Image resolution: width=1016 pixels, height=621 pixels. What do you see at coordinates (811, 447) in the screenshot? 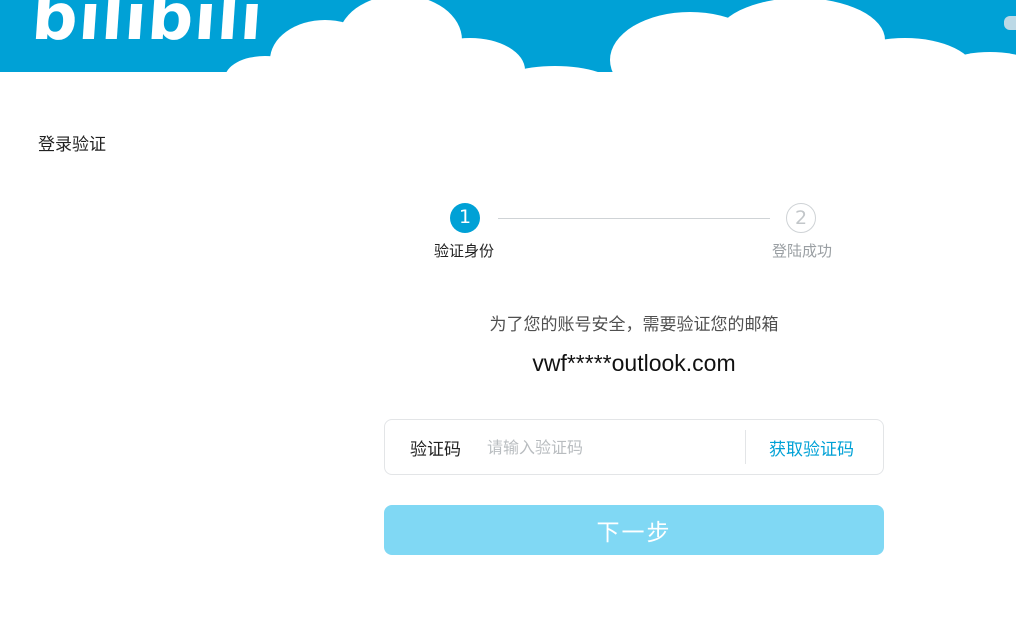
I see `get-code-button: 获取验证码` at bounding box center [811, 447].